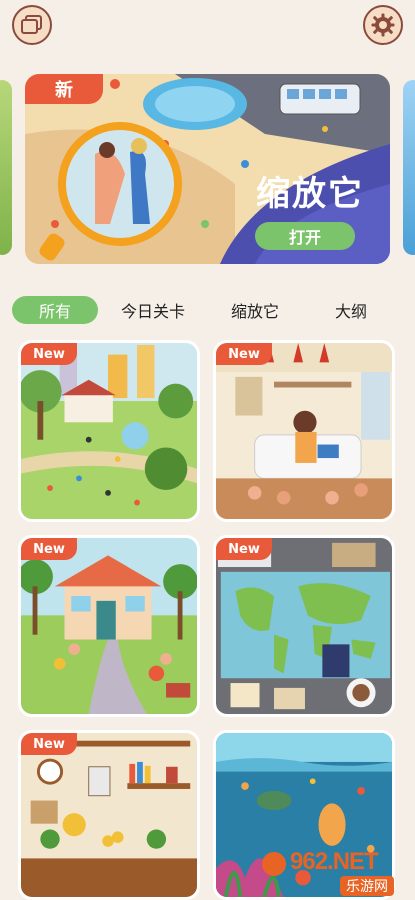 The image size is (415, 900). What do you see at coordinates (255, 310) in the screenshot?
I see `tab-zoom-it: 缩放它` at bounding box center [255, 310].